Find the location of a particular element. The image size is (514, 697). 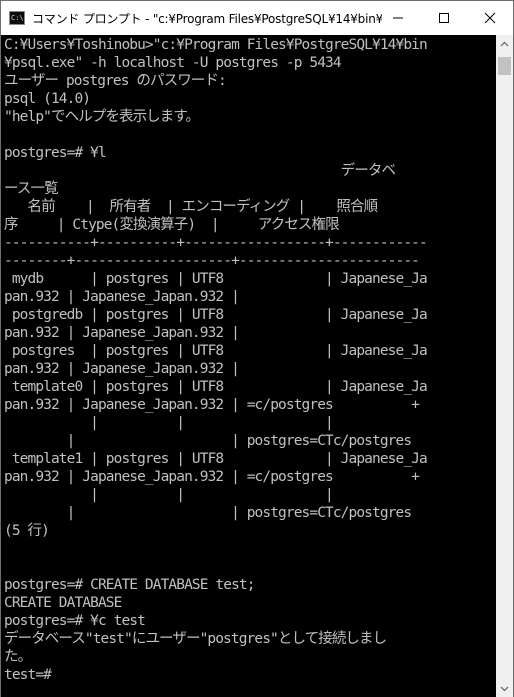

maximize-button is located at coordinates (444, 18).